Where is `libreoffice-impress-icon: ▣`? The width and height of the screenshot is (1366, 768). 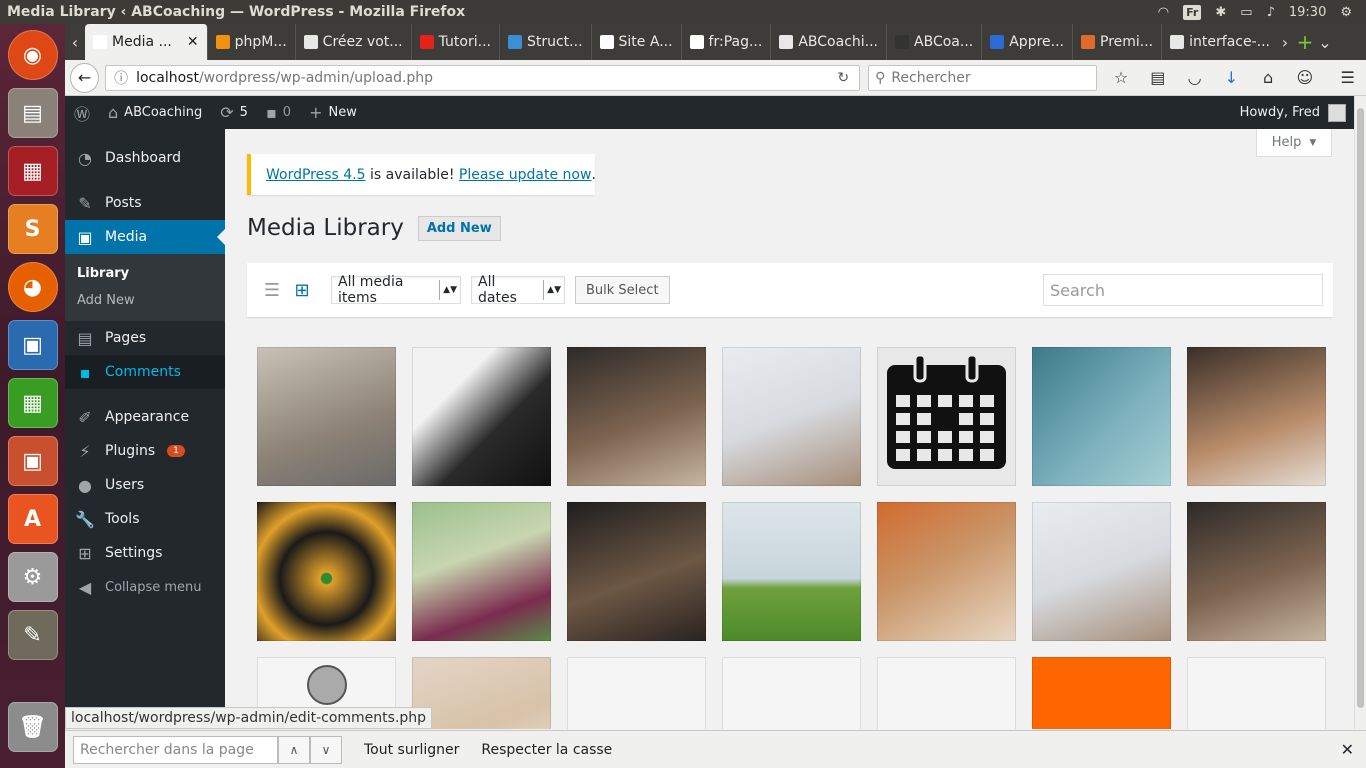
libreoffice-impress-icon: ▣ is located at coordinates (32, 461).